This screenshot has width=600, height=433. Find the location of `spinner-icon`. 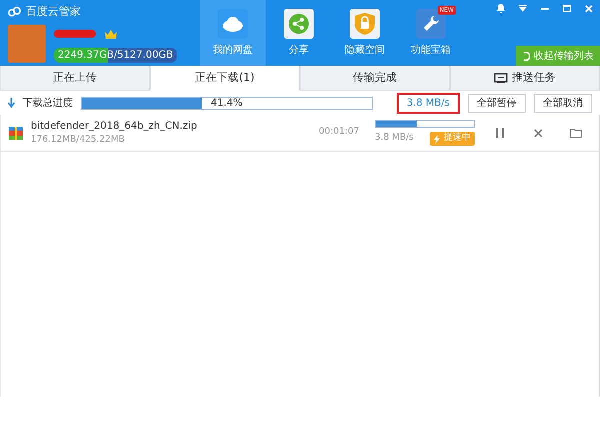

spinner-icon is located at coordinates (526, 56).